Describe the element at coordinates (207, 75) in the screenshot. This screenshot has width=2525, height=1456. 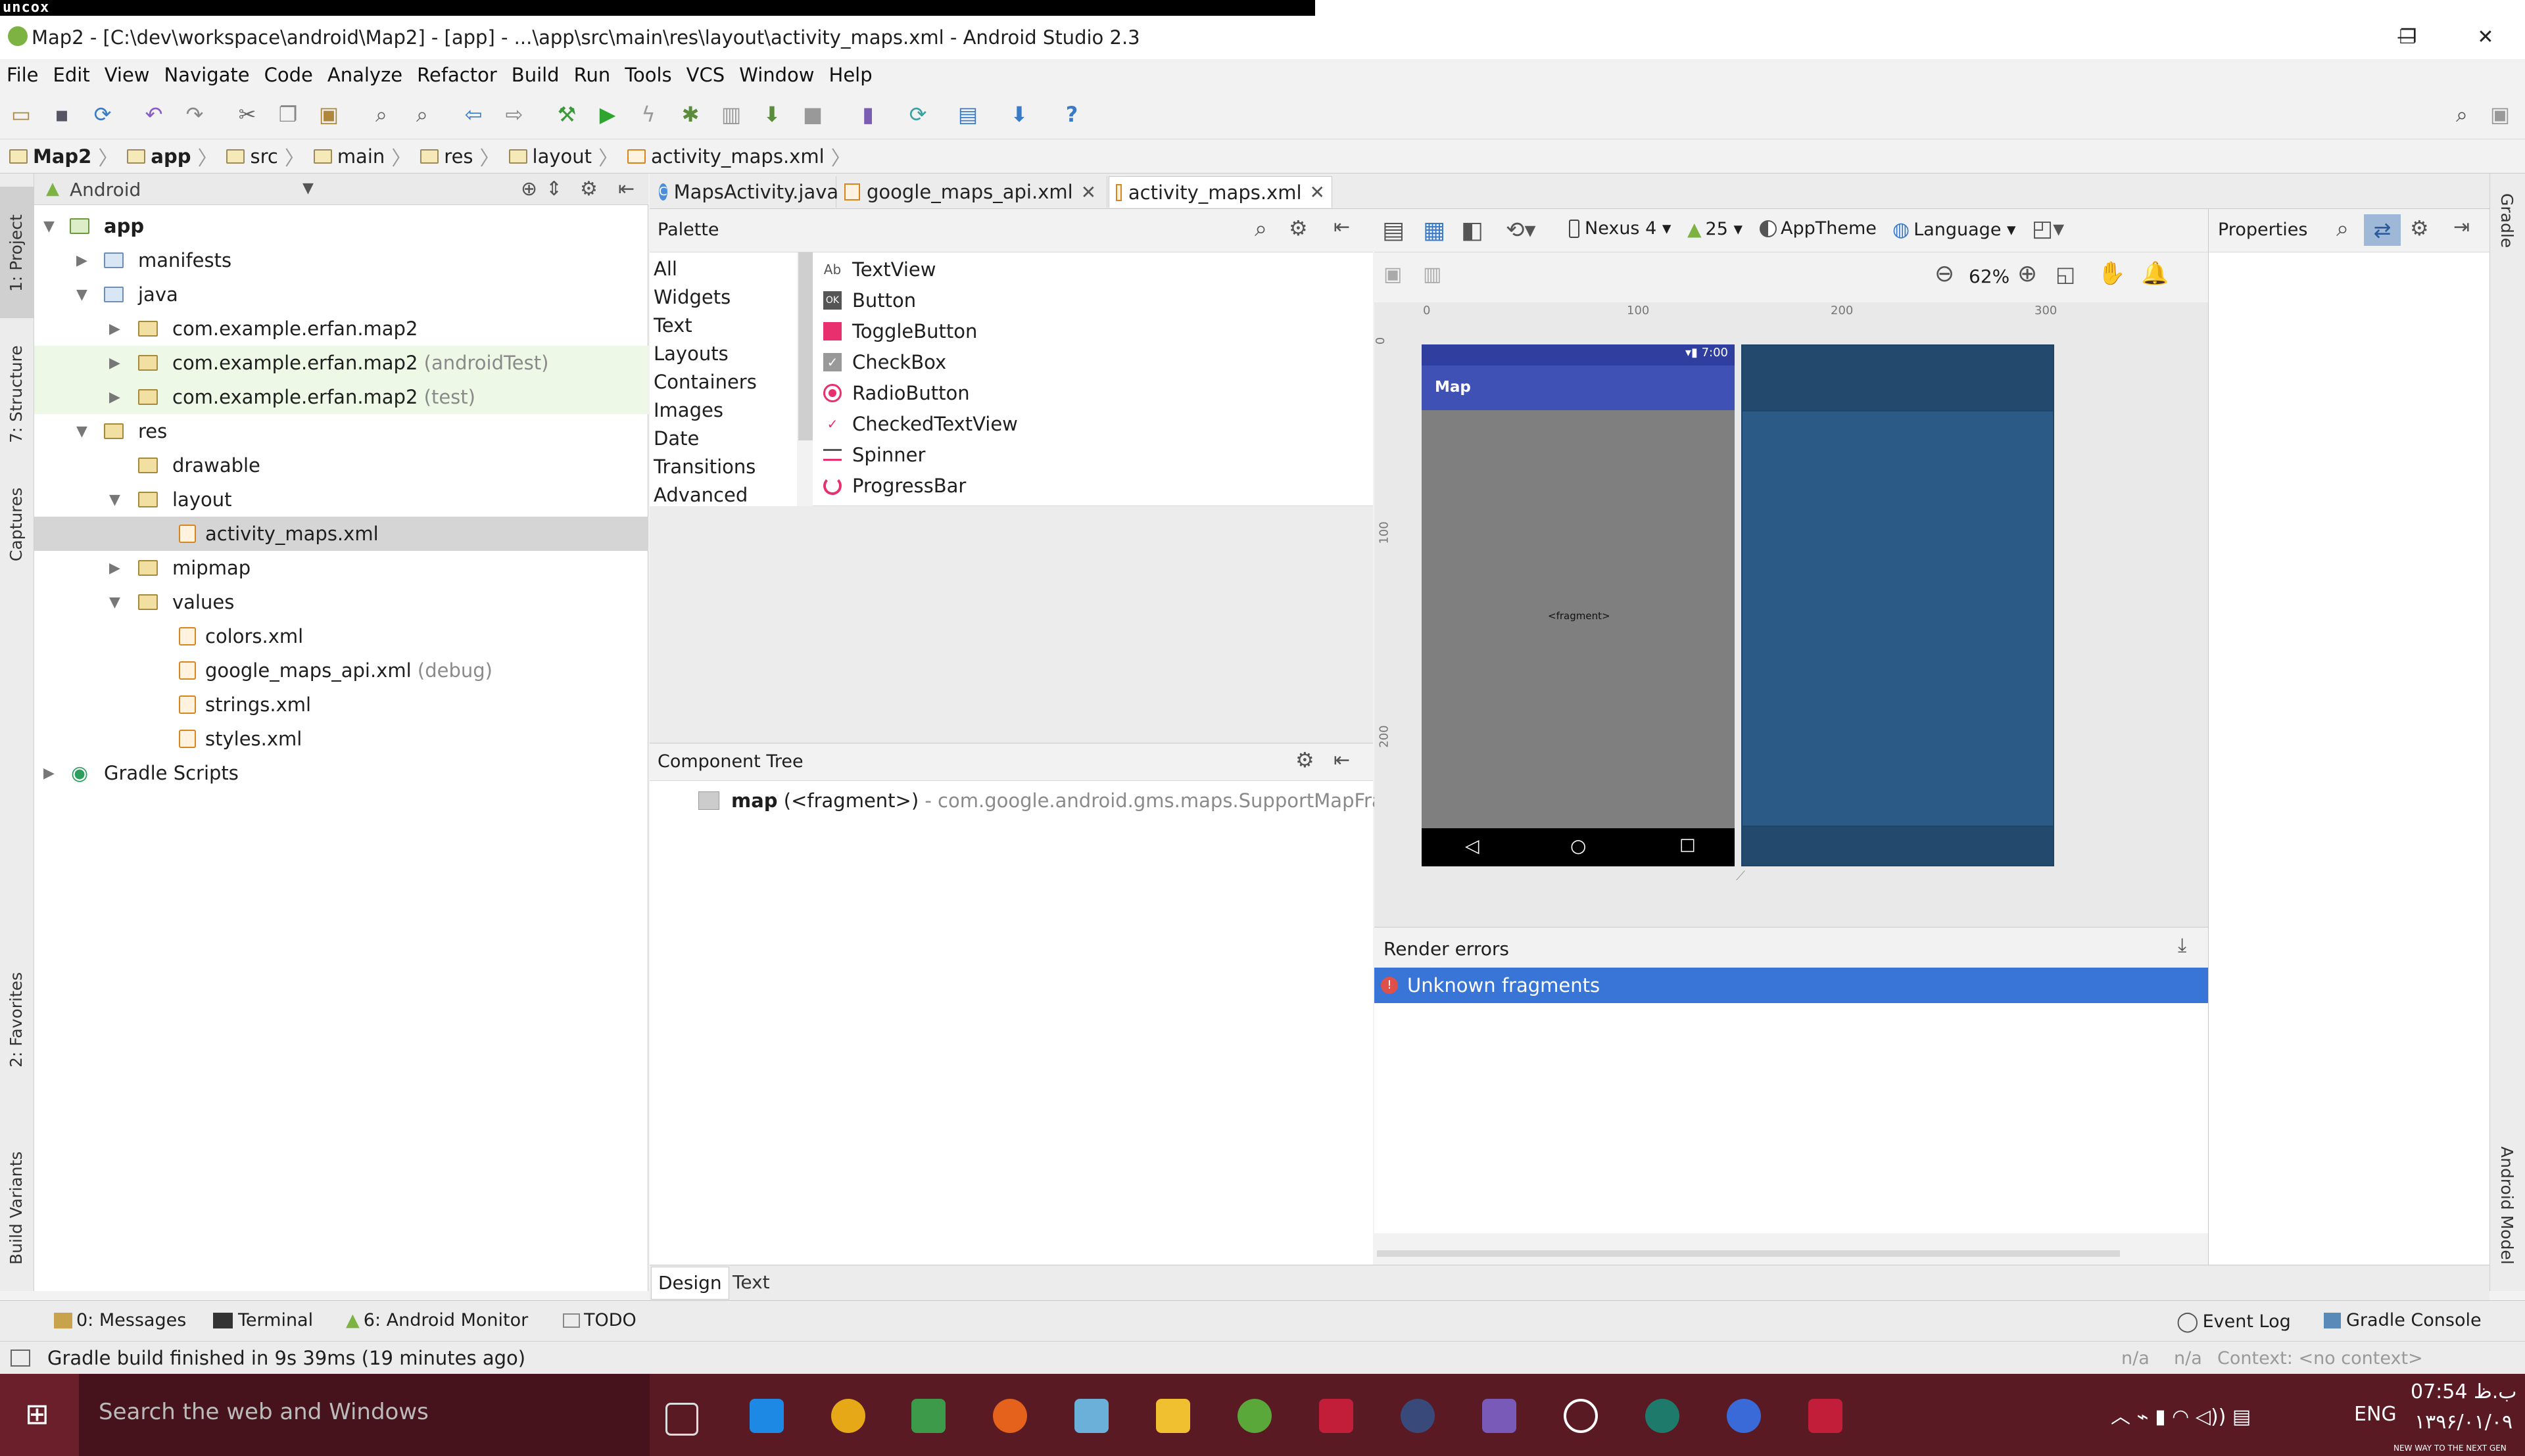
I see `menu-navigate: Navigate` at that location.